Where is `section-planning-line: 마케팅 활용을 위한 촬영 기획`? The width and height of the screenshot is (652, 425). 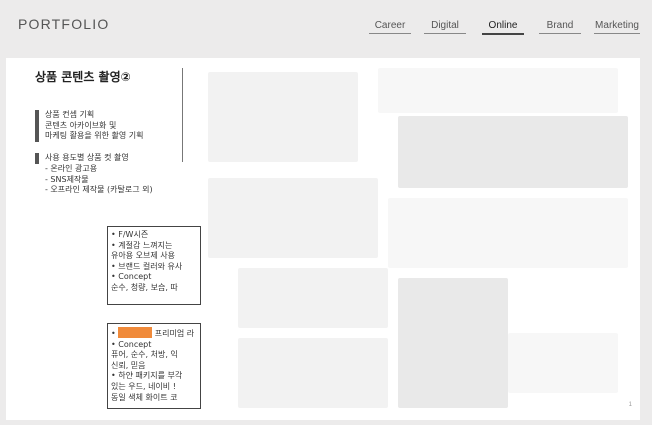 section-planning-line: 마케팅 활용을 위한 촬영 기획 is located at coordinates (94, 136).